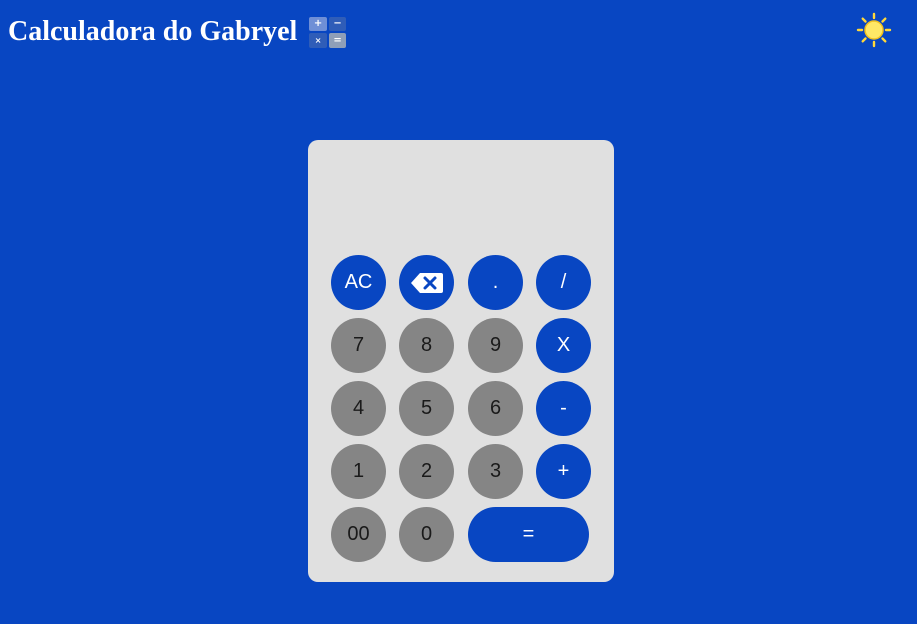 This screenshot has height=624, width=917. Describe the element at coordinates (495, 408) in the screenshot. I see `digit-6-button: 6` at that location.